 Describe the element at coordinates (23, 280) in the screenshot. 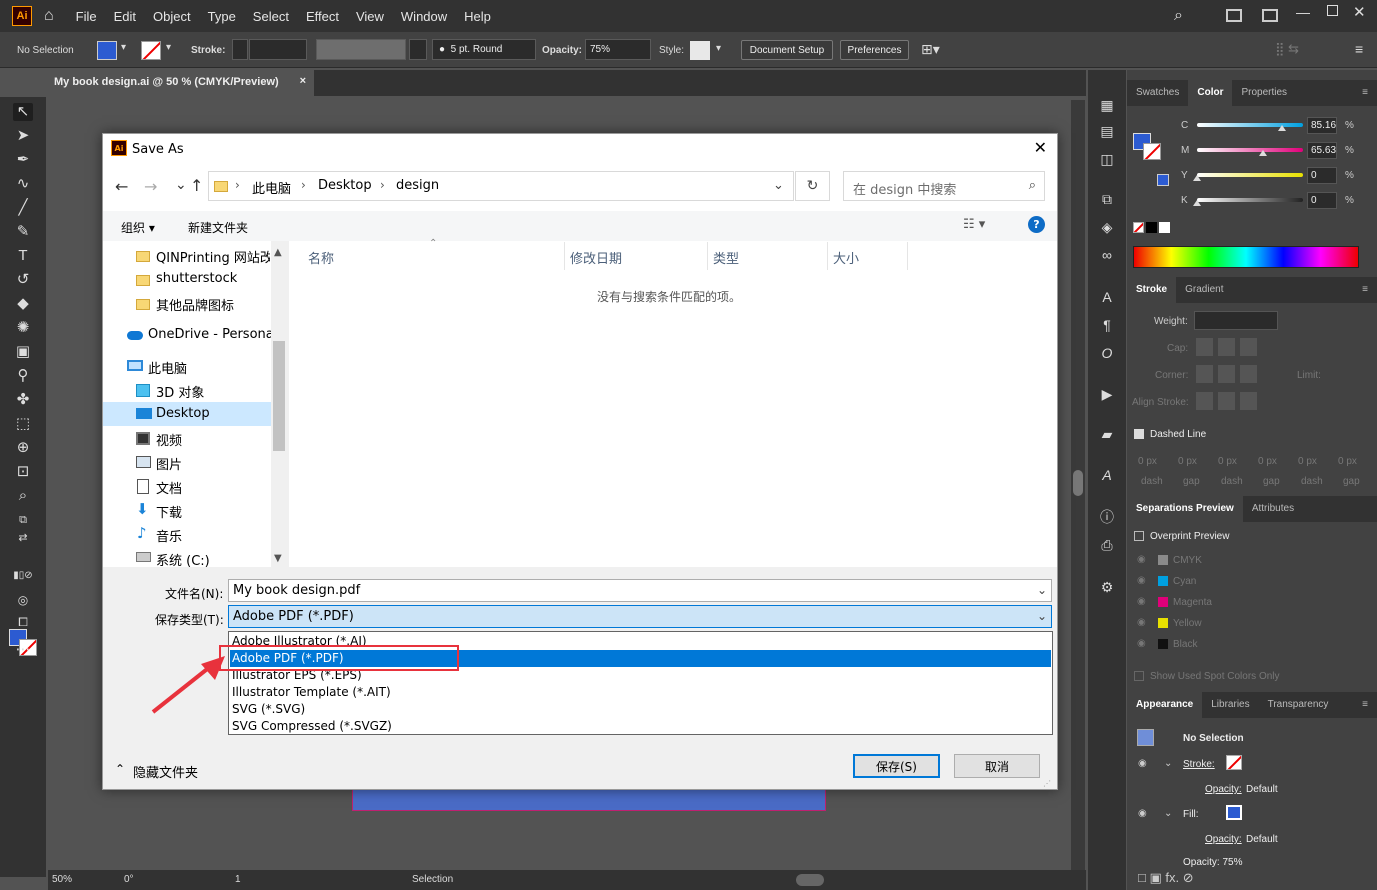

I see `rotate-tool-icon: ↺` at that location.